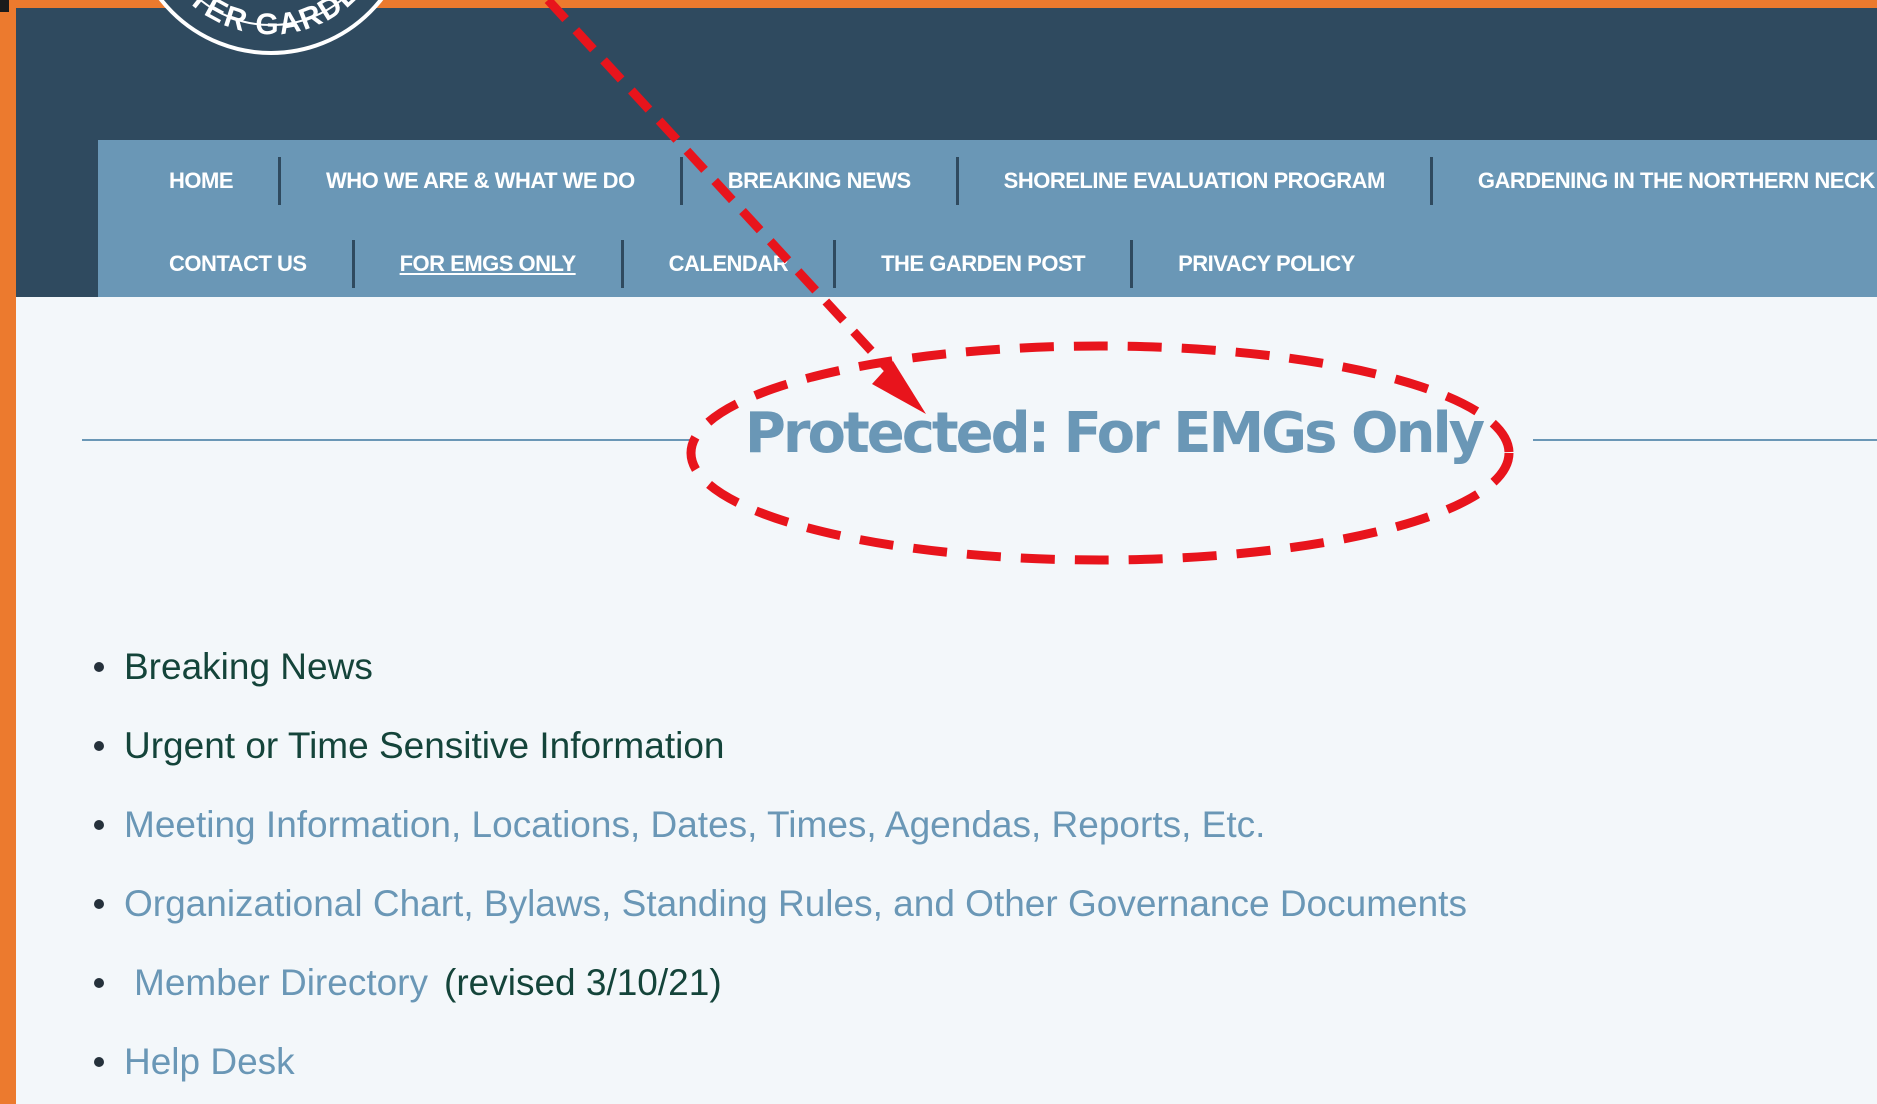 Image resolution: width=1877 pixels, height=1104 pixels. I want to click on urgent-info-link: Urgent or Time Sensitive Information, so click(424, 746).